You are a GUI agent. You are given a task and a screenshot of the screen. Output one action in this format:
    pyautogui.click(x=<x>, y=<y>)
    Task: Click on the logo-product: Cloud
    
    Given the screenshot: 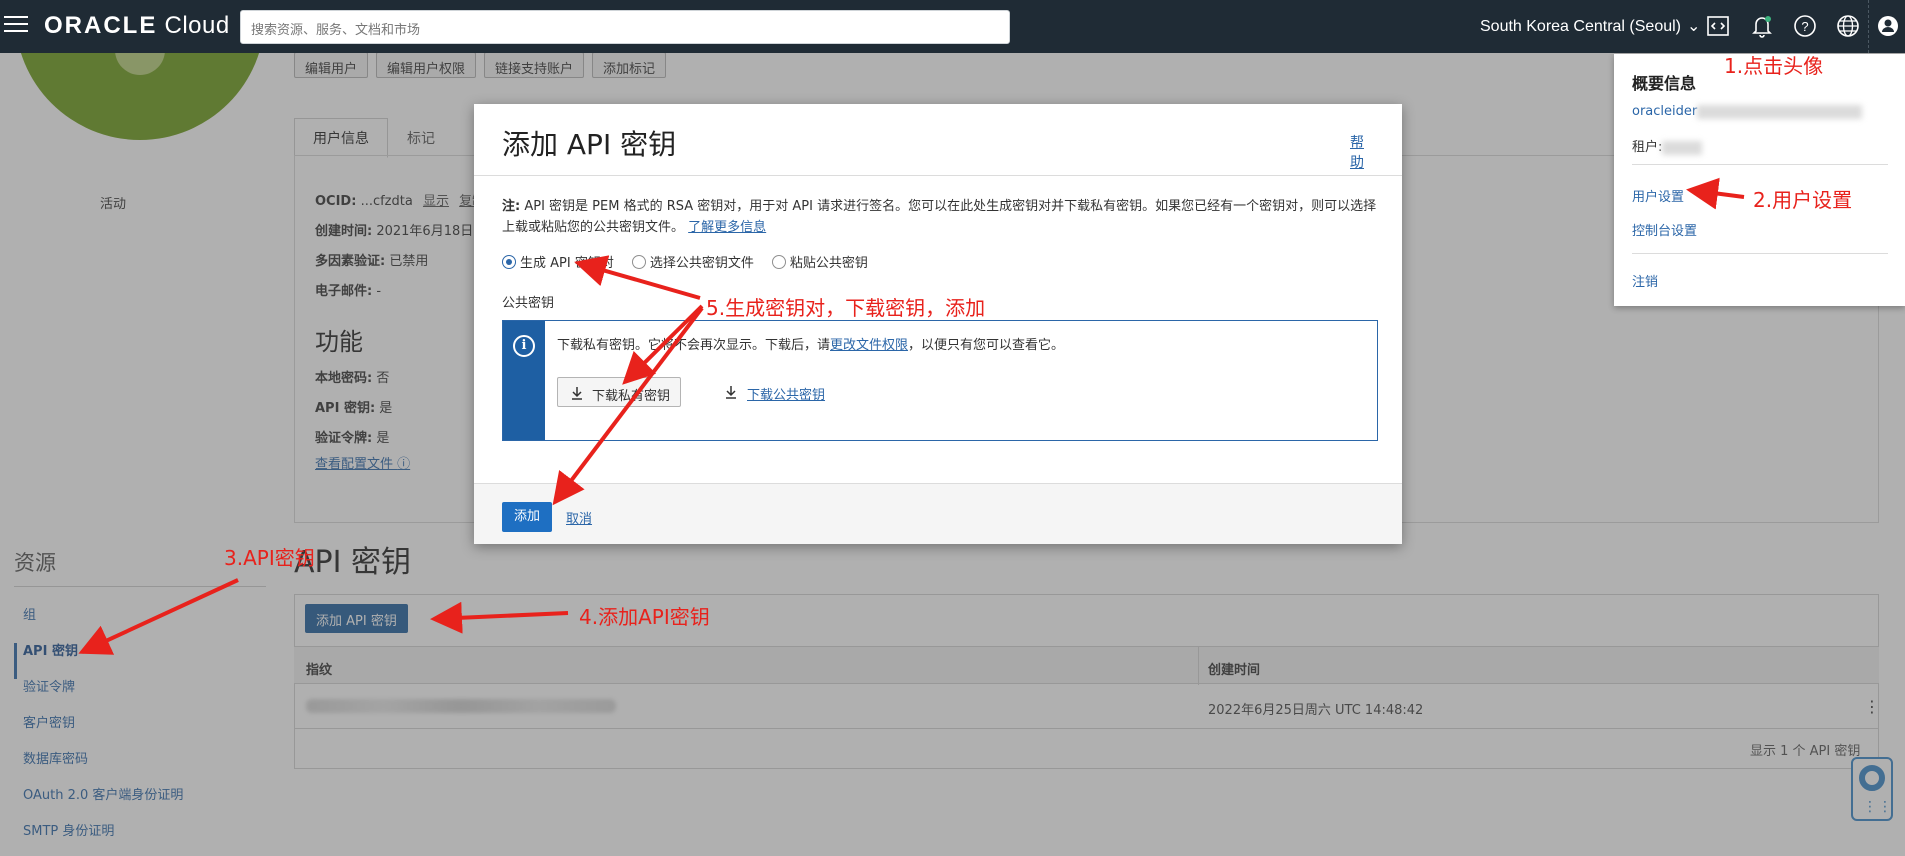 What is the action you would take?
    pyautogui.click(x=197, y=25)
    